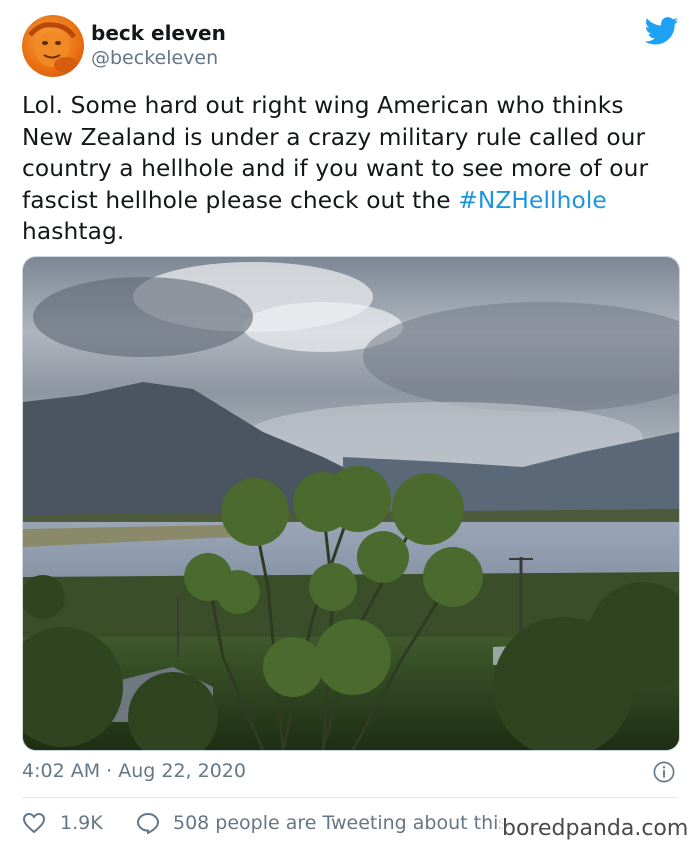 Image resolution: width=700 pixels, height=851 pixels. I want to click on info-icon, so click(664, 772).